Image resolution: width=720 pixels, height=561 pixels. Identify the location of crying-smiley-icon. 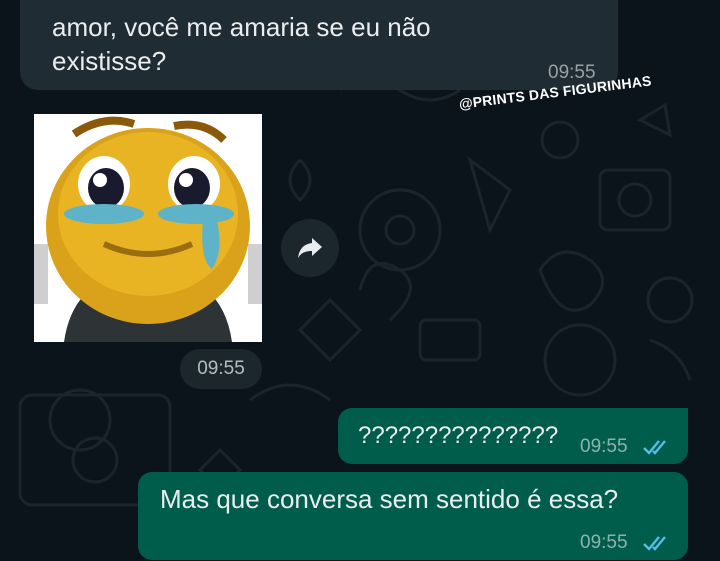
(148, 229).